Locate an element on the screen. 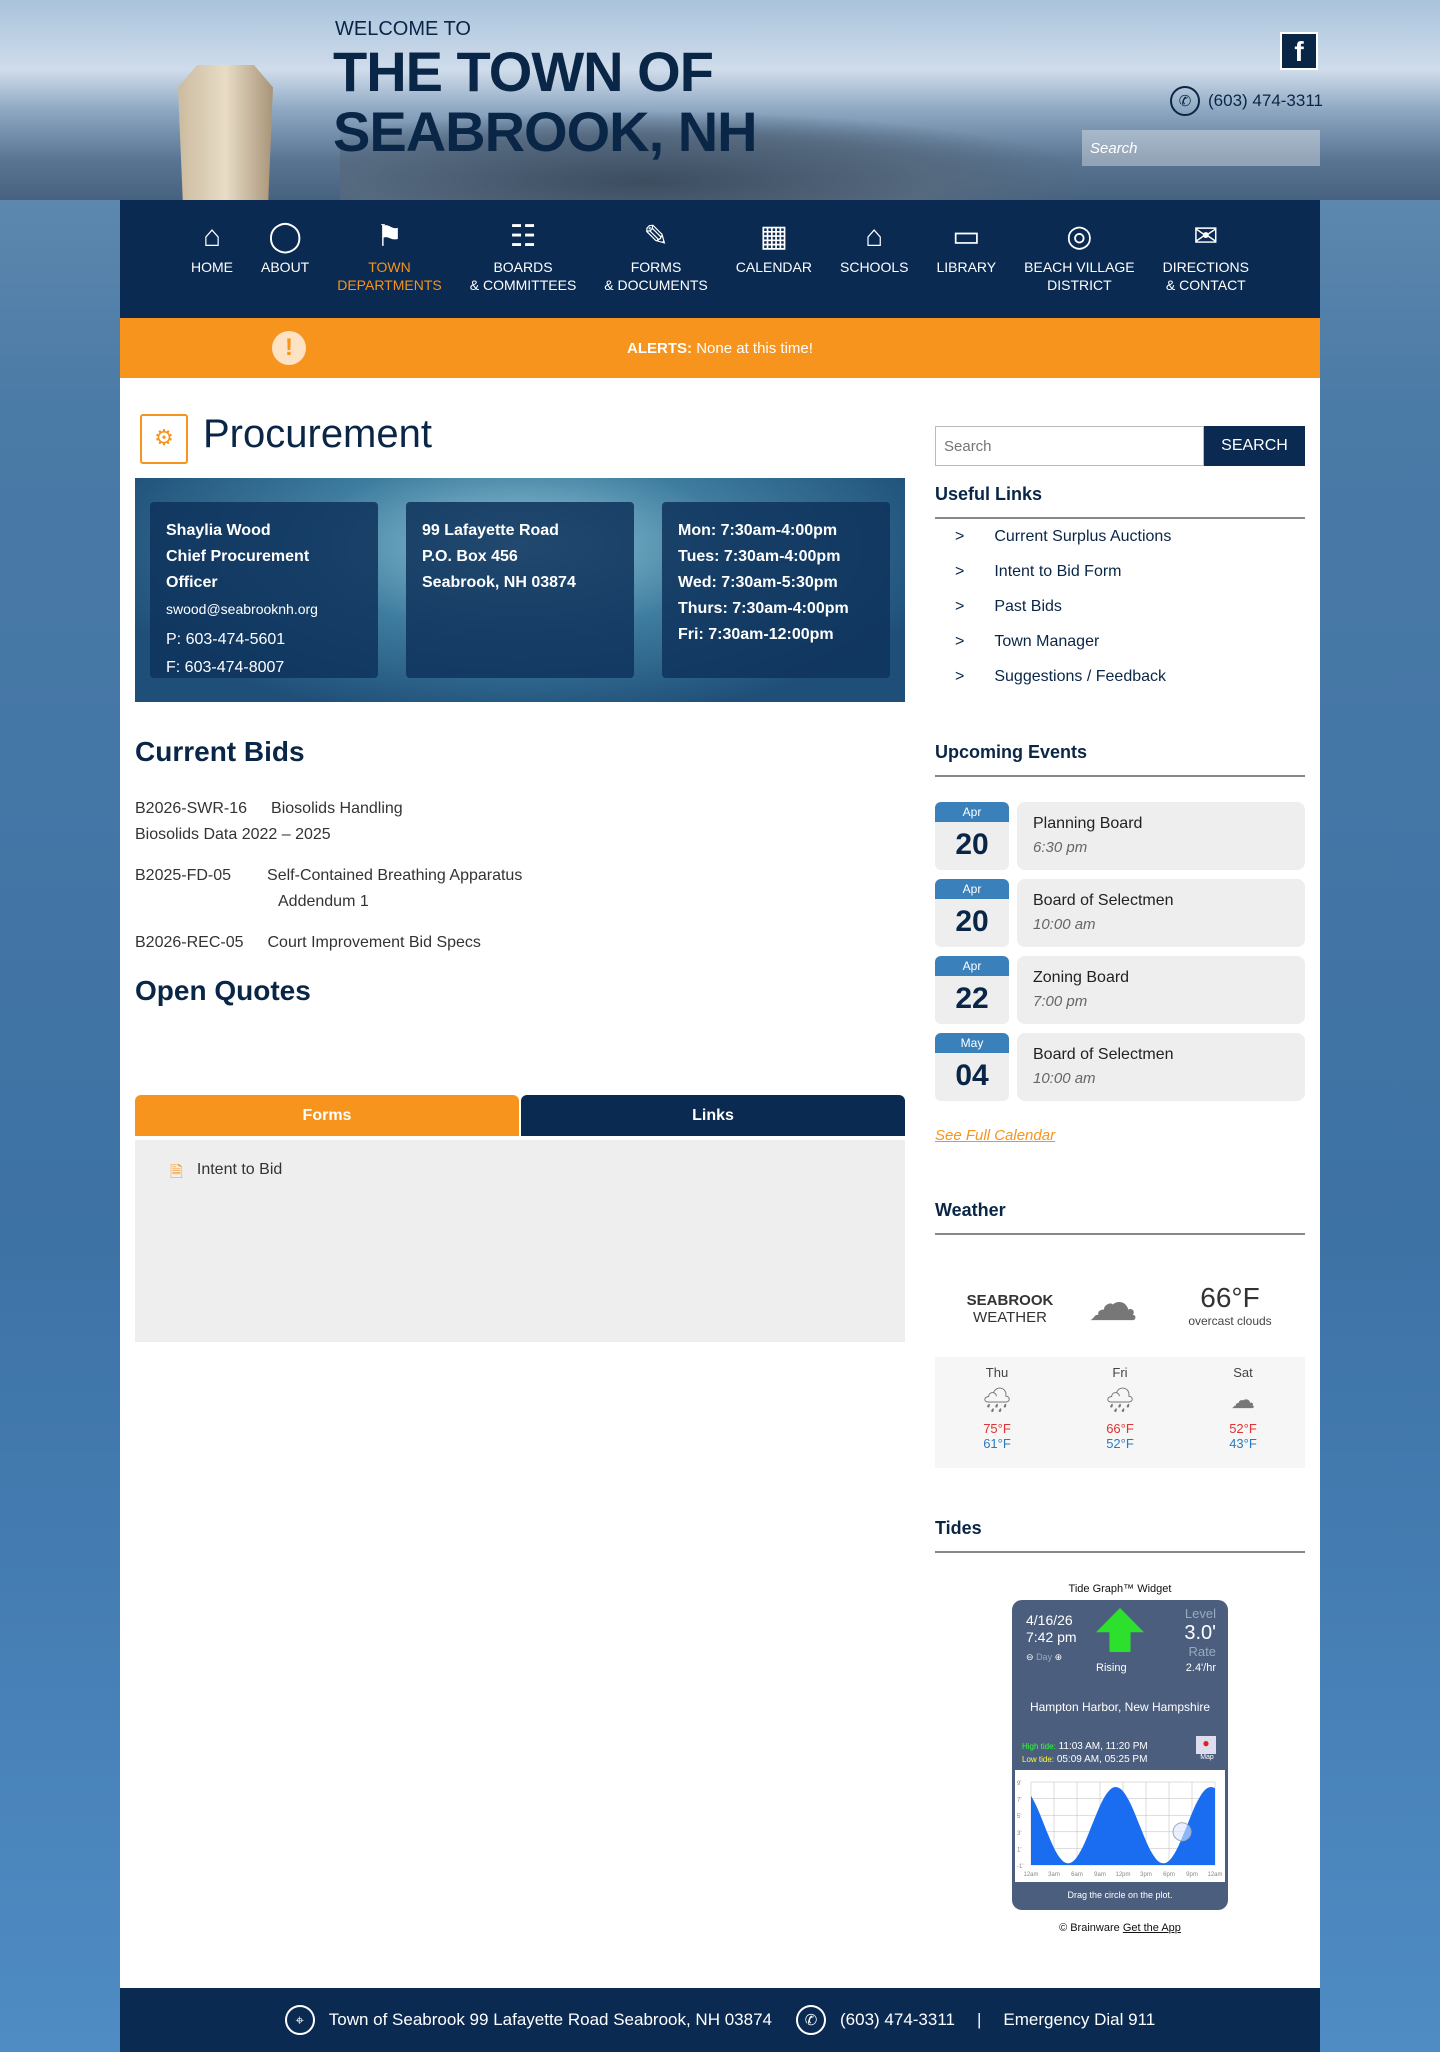 The height and width of the screenshot is (2052, 1440). useful-link-label: Suggestions / Feedback is located at coordinates (1080, 676).